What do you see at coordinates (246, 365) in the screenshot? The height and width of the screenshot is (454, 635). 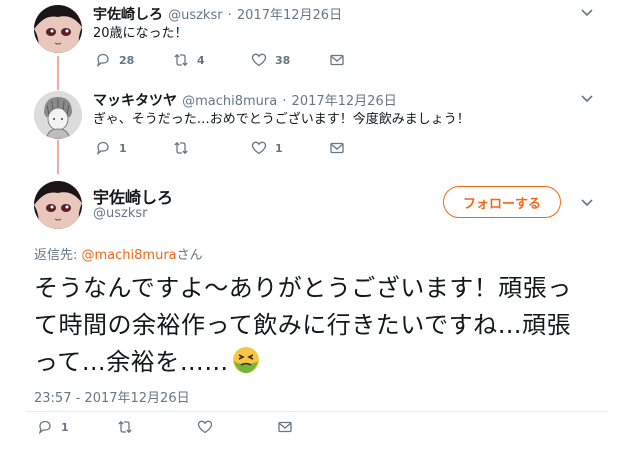 I see `nauseated-face-icon` at bounding box center [246, 365].